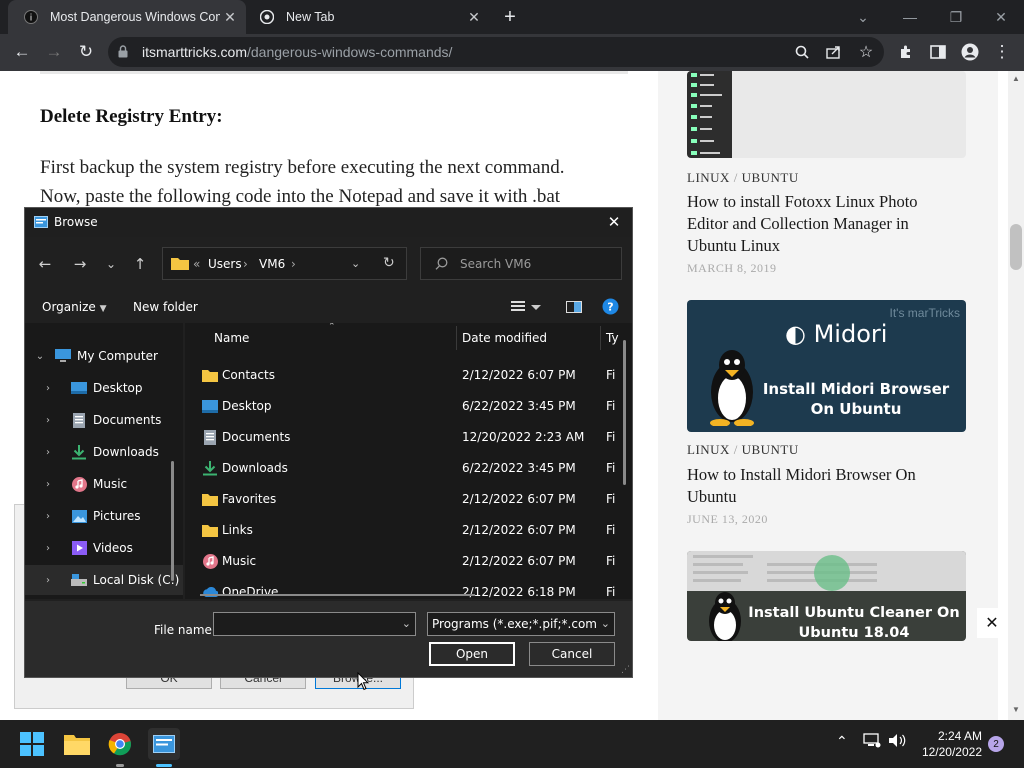 Image resolution: width=1024 pixels, height=768 pixels. I want to click on close-window-icon: ✕, so click(1001, 17).